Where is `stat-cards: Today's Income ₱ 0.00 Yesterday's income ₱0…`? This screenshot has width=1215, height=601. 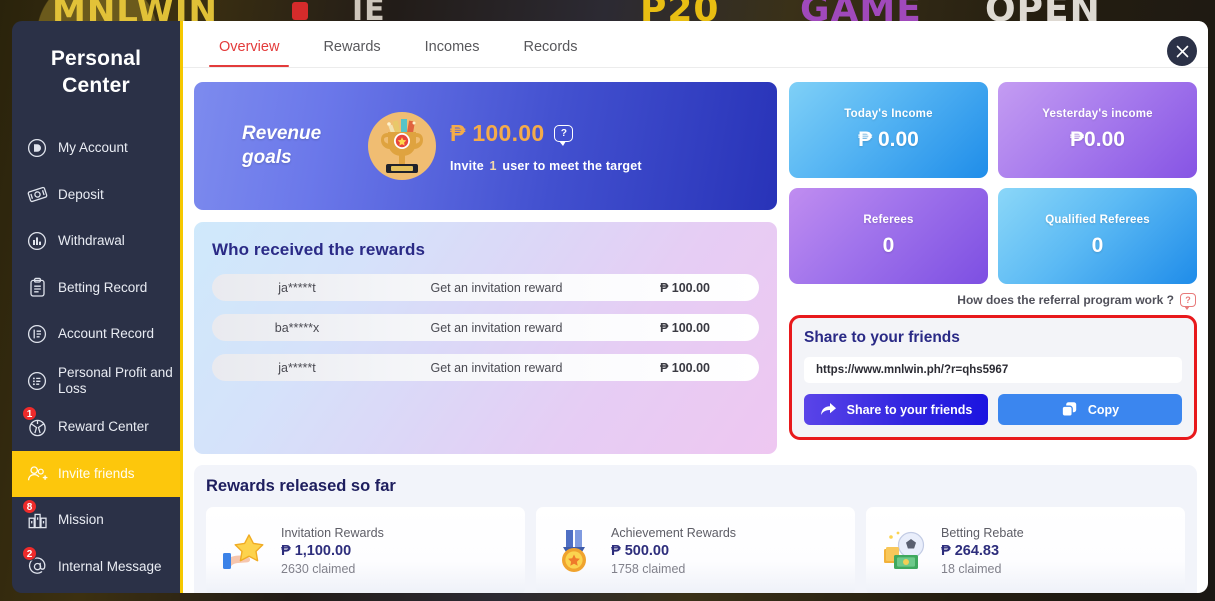 stat-cards: Today's Income ₱ 0.00 Yesterday's income ₱0… is located at coordinates (993, 183).